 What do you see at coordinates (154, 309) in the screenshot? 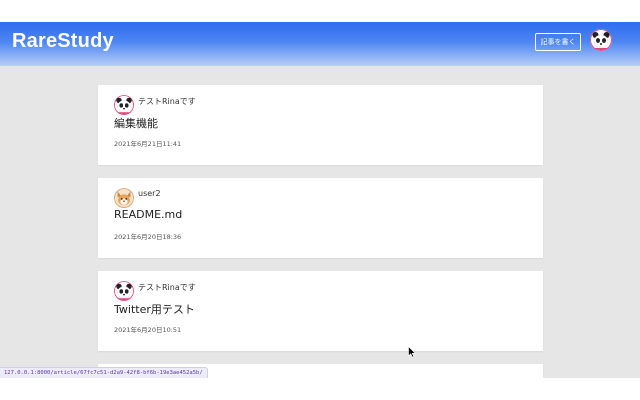
I see `article-title: Twitter用テスト` at bounding box center [154, 309].